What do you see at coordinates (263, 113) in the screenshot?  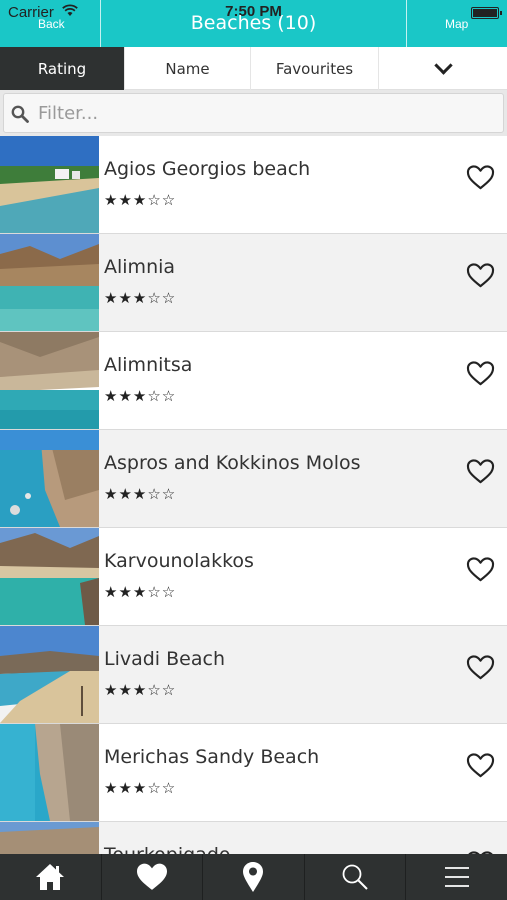 I see `filter-input` at bounding box center [263, 113].